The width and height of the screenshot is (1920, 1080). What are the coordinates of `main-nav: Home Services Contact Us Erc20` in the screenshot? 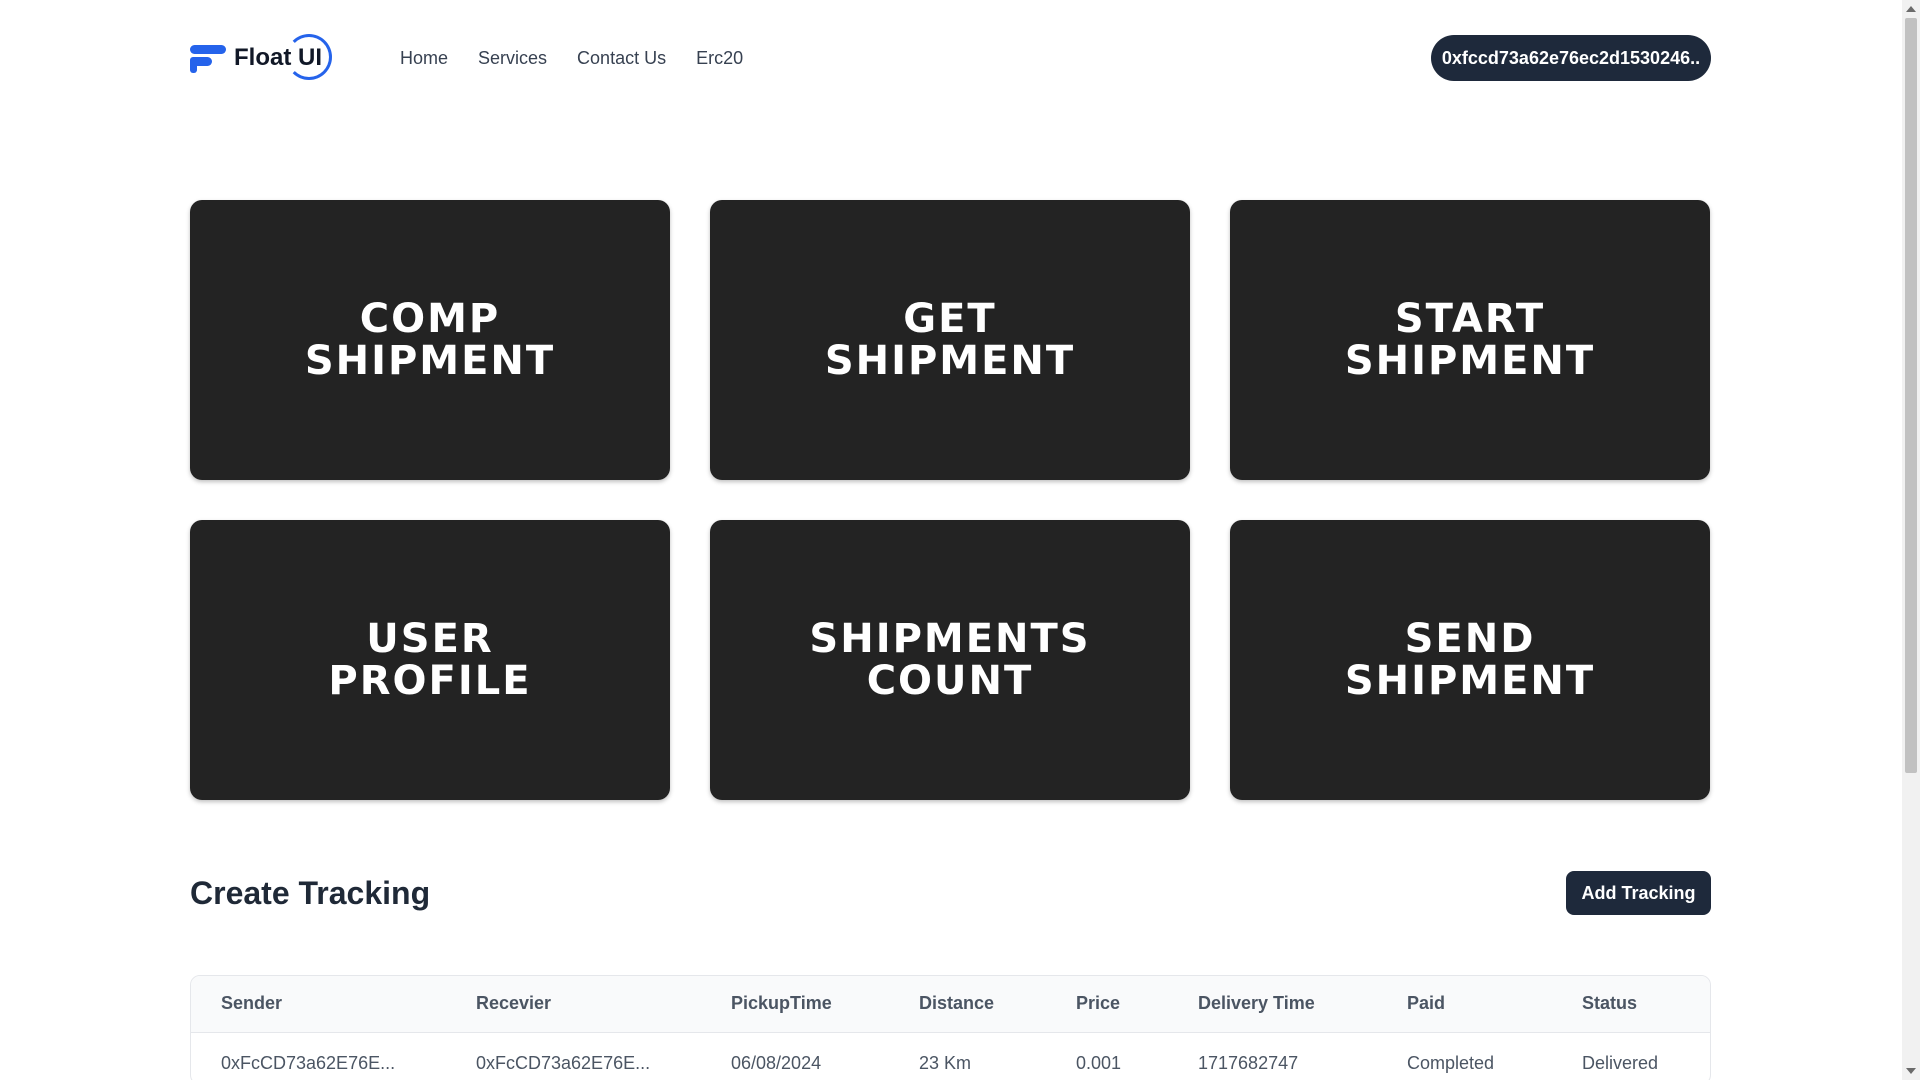 It's located at (571, 58).